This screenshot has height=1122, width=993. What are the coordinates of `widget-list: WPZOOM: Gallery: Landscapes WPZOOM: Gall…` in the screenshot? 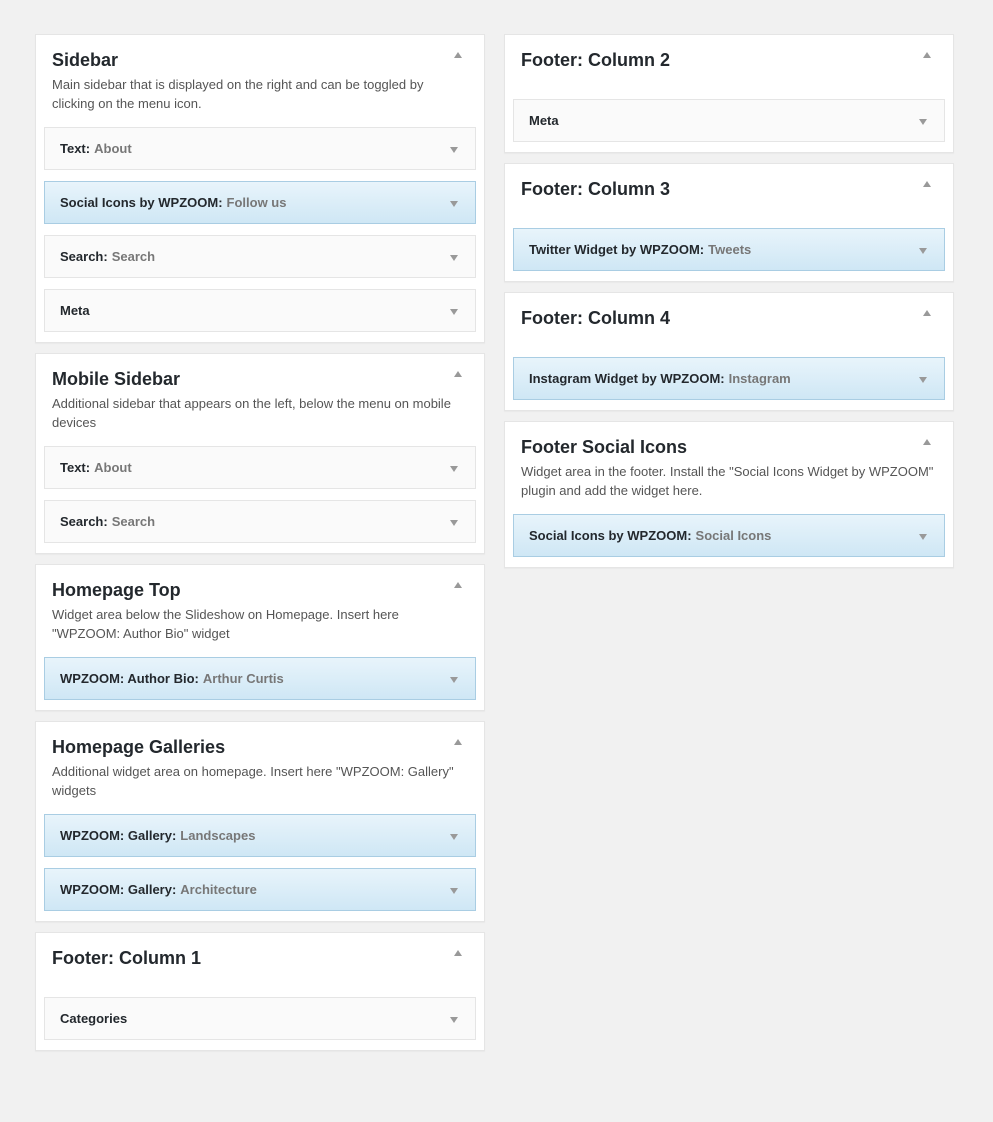 It's located at (260, 862).